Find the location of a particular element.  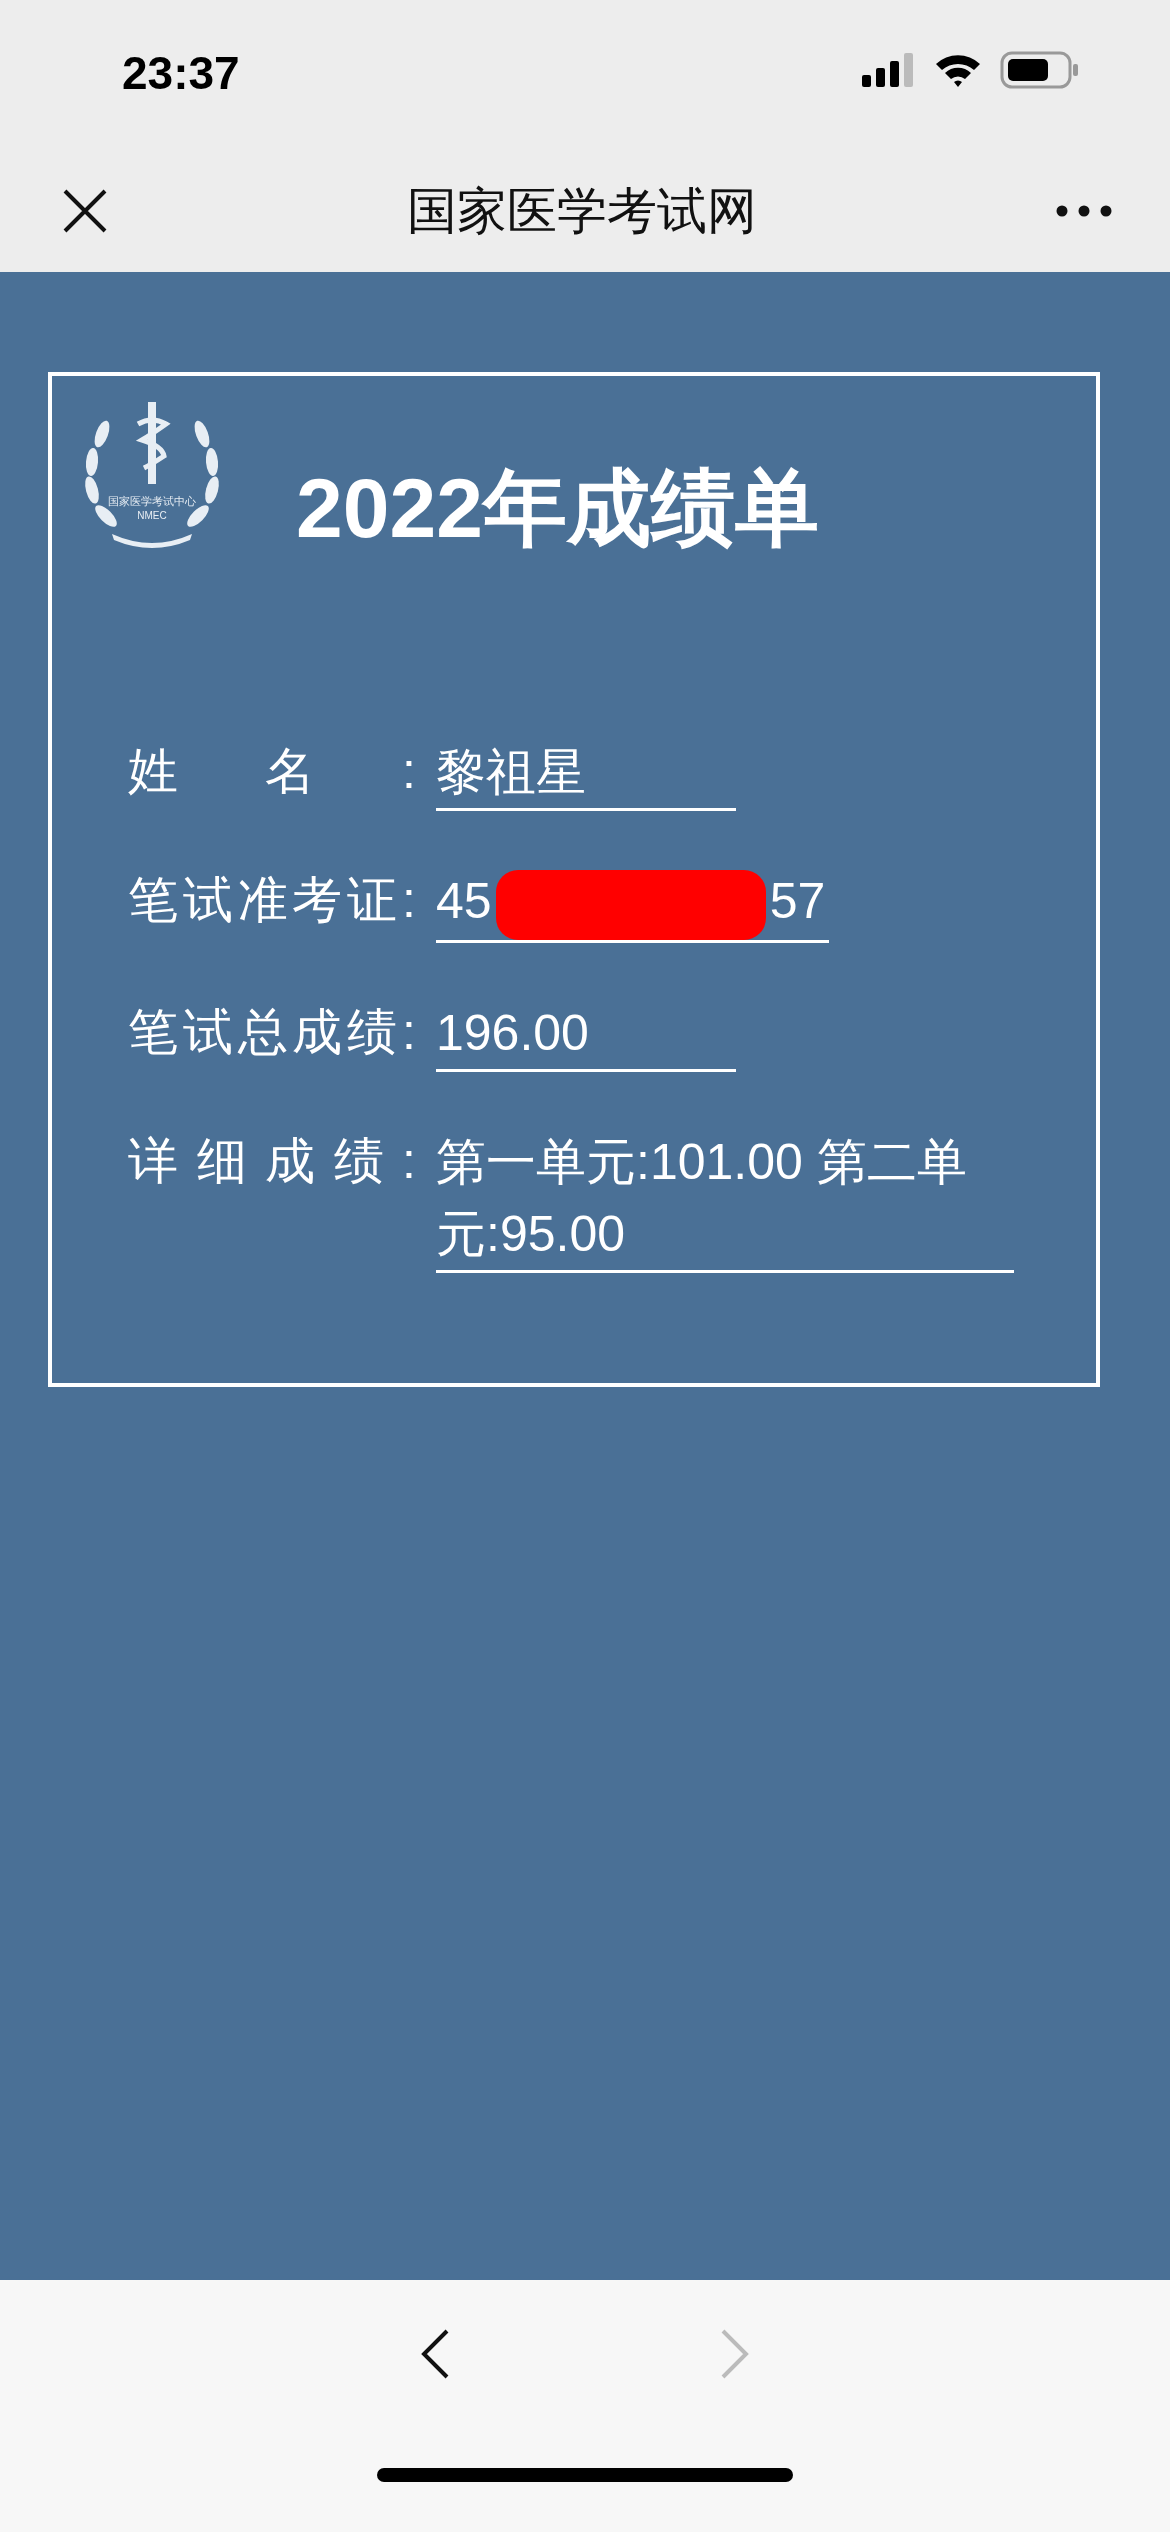

battery-icon is located at coordinates (1040, 70).